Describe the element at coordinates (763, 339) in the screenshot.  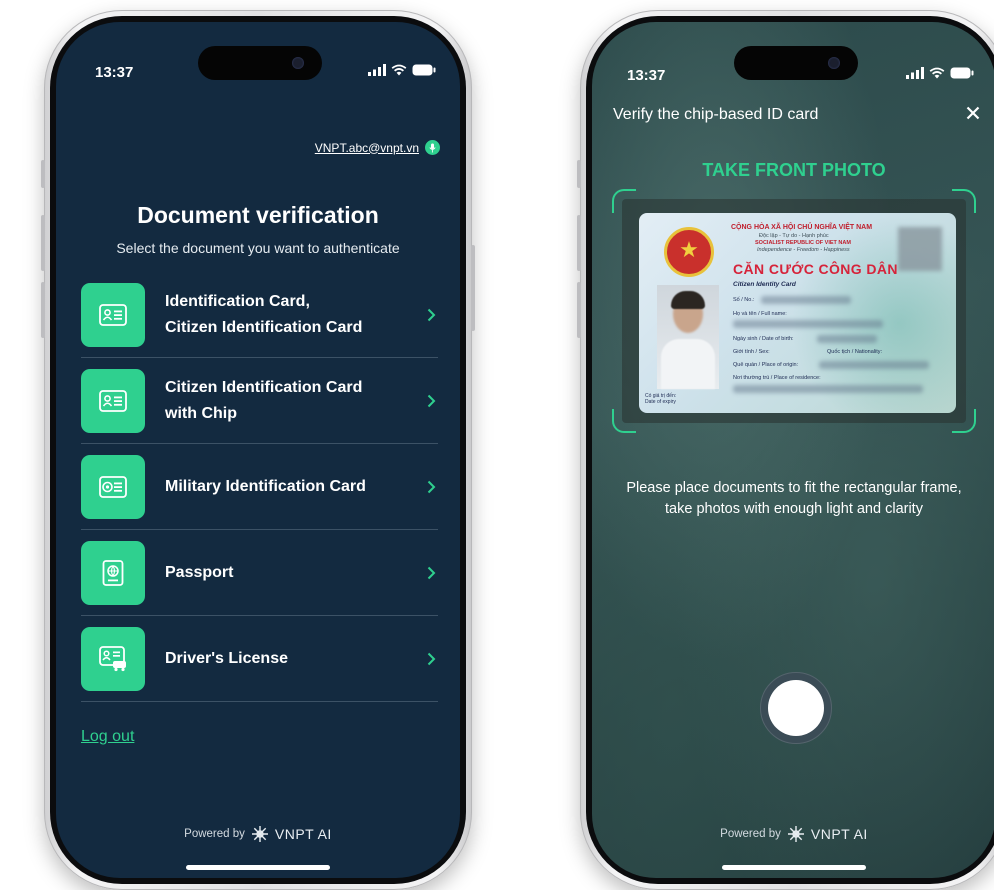
I see `card-field: Ngày sinh / Date of birth:` at that location.